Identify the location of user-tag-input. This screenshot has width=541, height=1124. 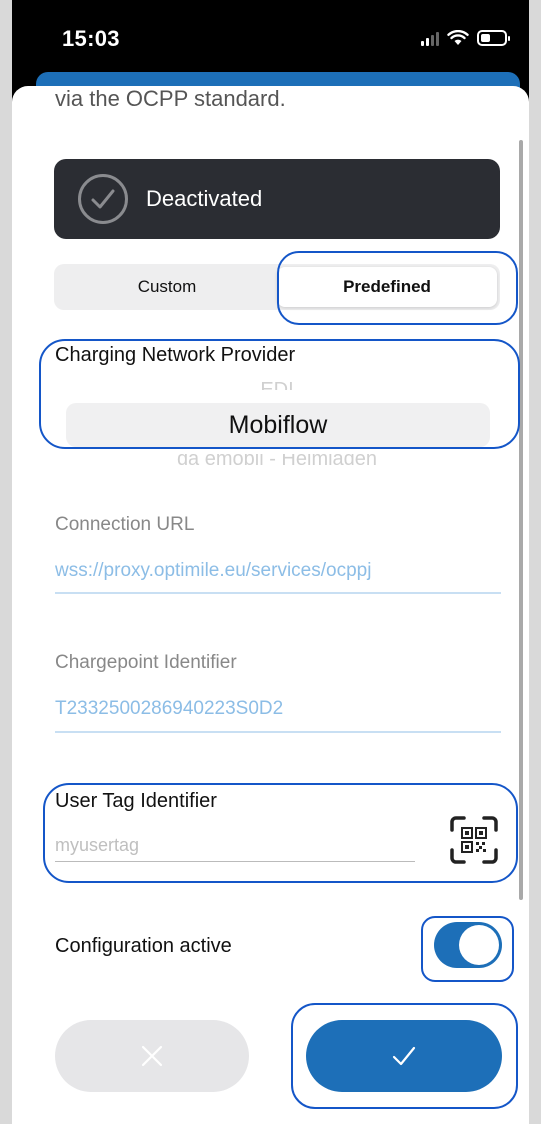
(235, 846).